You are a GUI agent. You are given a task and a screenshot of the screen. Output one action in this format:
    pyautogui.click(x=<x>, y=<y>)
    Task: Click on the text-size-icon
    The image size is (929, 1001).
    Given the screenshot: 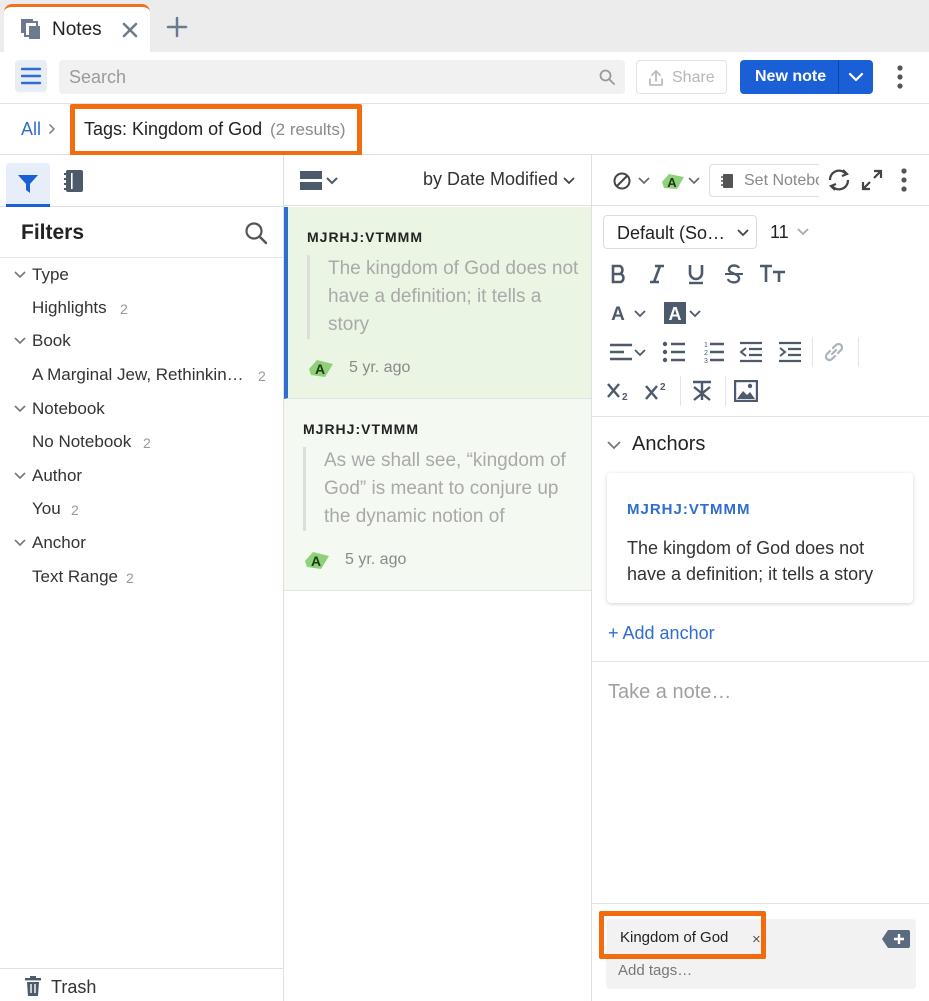 What is the action you would take?
    pyautogui.click(x=773, y=274)
    